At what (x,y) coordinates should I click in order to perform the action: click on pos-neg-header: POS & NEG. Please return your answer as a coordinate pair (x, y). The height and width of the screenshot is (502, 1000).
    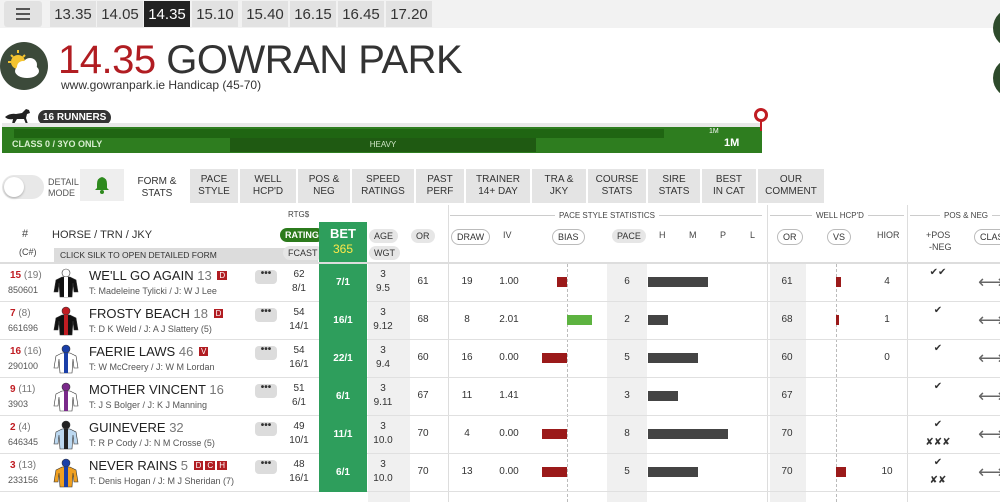
    Looking at the image, I should click on (966, 215).